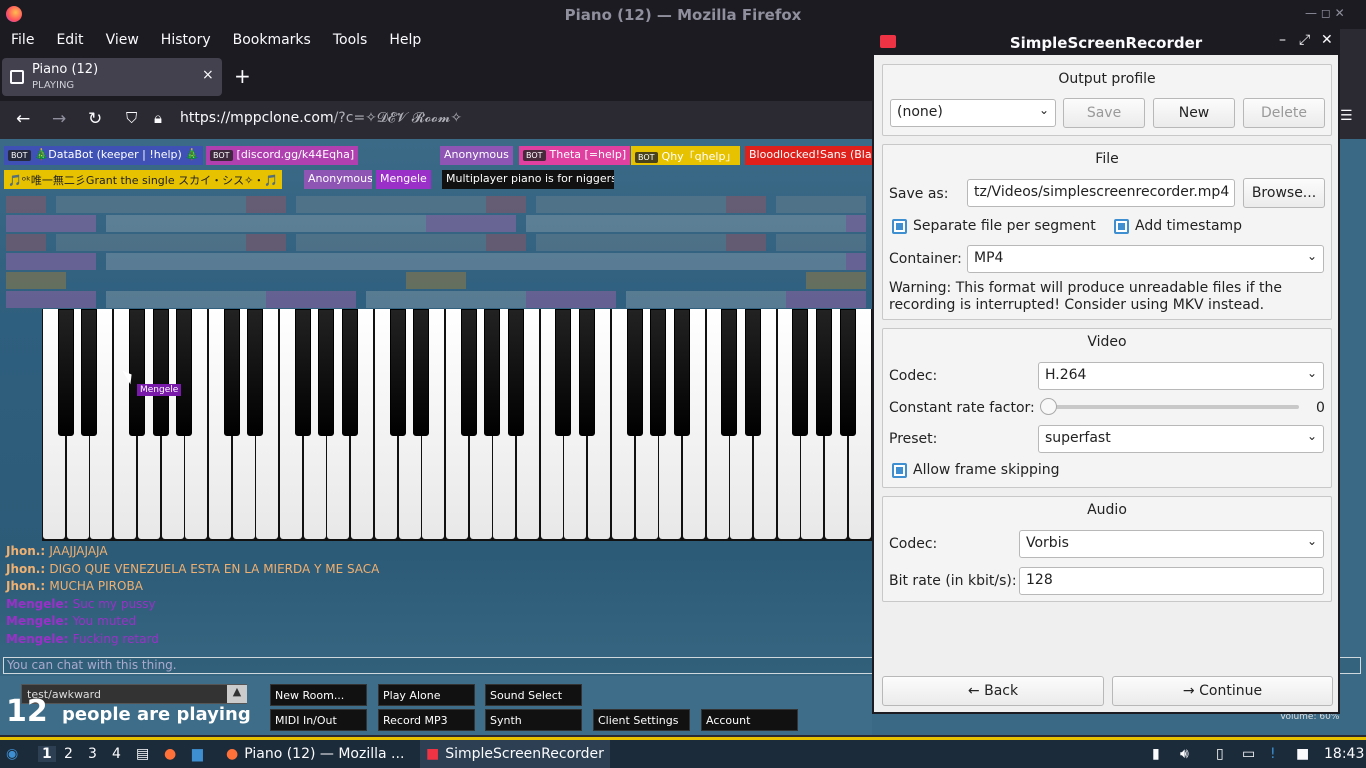 This screenshot has height=768, width=1366. Describe the element at coordinates (237, 694) in the screenshot. I see `room-select-arrow-icon: ▲` at that location.